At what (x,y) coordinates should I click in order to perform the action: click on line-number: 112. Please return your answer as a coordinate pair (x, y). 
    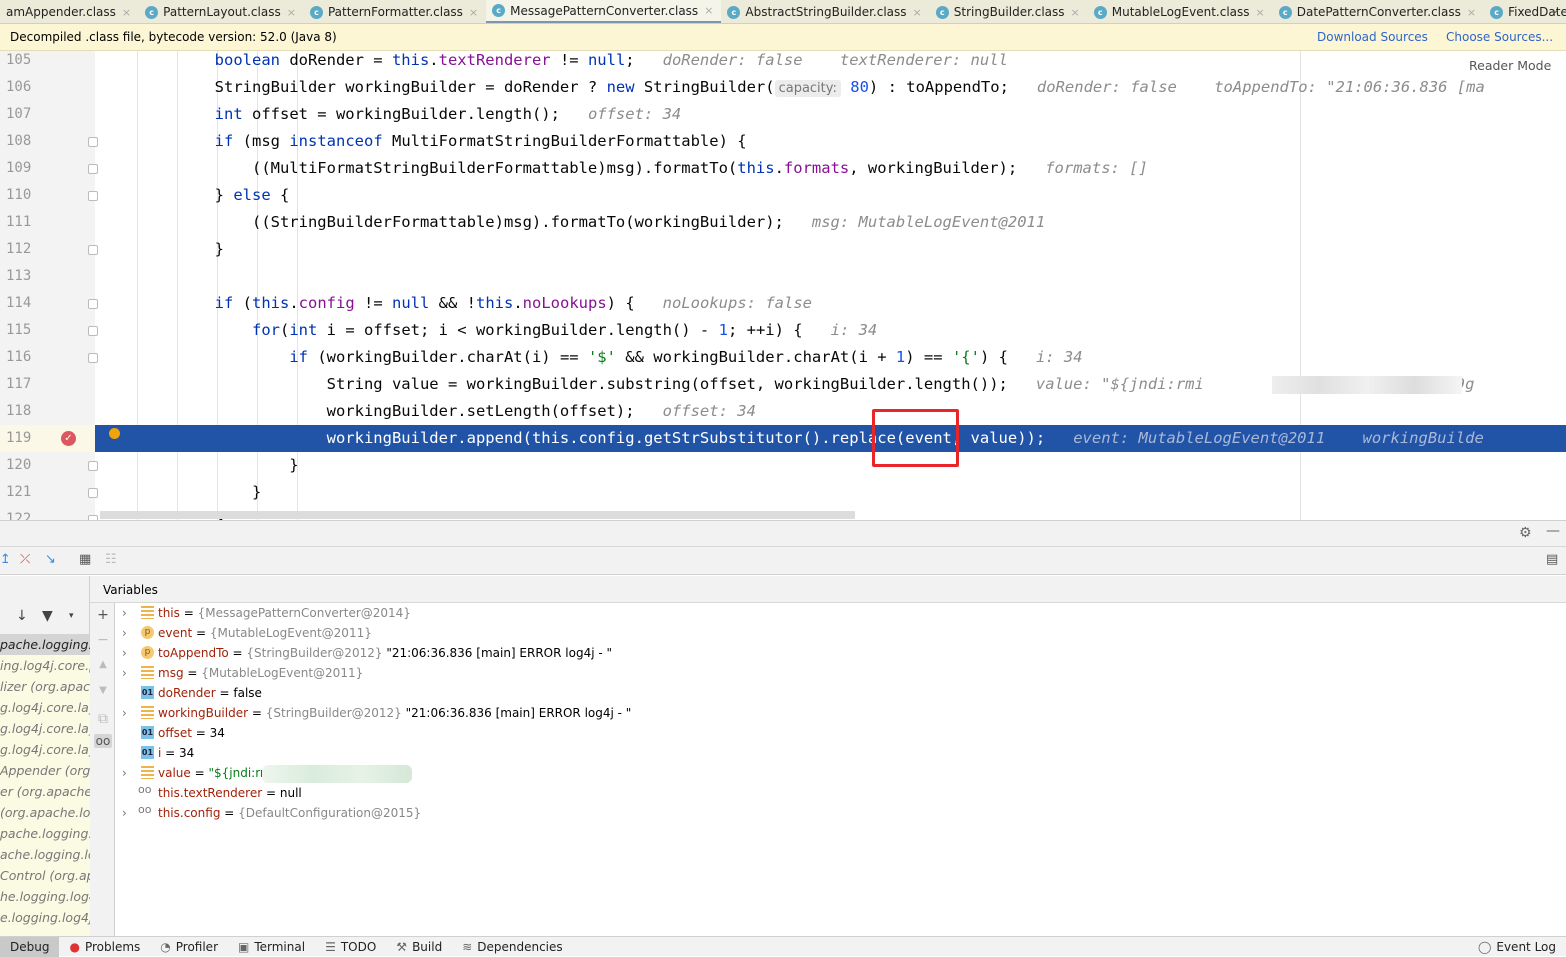
    Looking at the image, I should click on (18, 249).